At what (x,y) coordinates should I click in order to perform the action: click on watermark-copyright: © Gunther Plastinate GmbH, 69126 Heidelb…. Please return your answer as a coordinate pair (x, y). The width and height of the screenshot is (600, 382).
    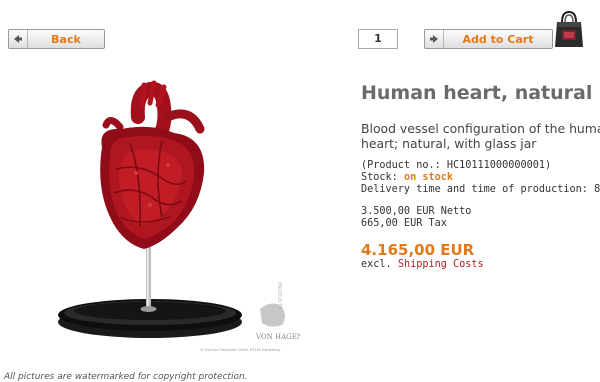
    Looking at the image, I should click on (240, 350).